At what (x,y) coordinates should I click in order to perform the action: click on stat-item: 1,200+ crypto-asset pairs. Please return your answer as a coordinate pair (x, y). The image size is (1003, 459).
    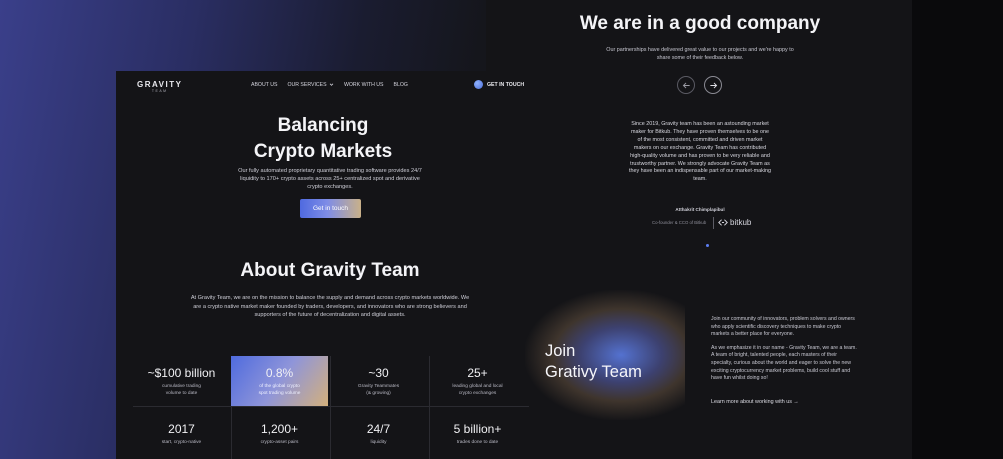
    Looking at the image, I should click on (279, 434).